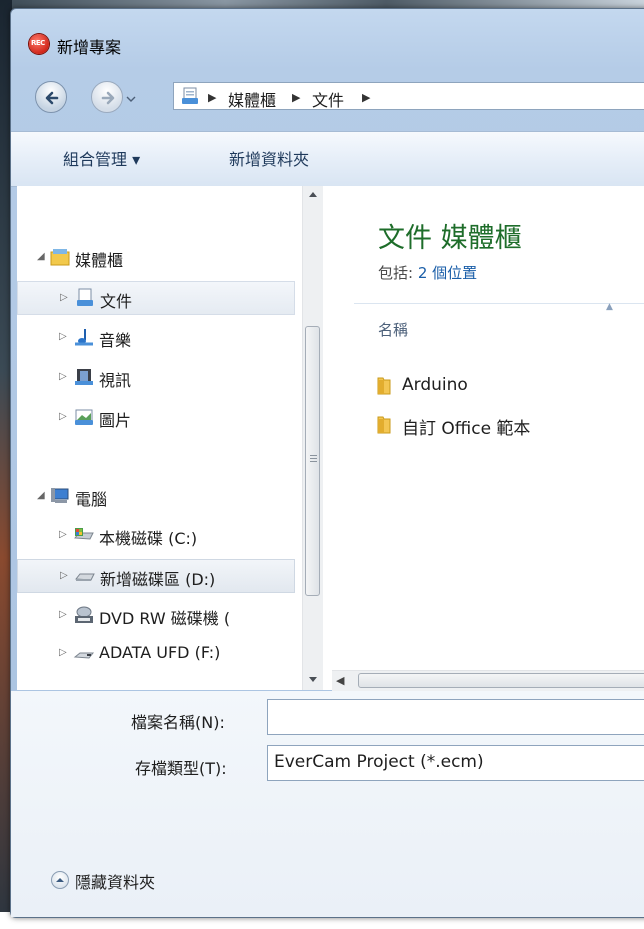  I want to click on title-bar: REC 新增專案, so click(327, 33).